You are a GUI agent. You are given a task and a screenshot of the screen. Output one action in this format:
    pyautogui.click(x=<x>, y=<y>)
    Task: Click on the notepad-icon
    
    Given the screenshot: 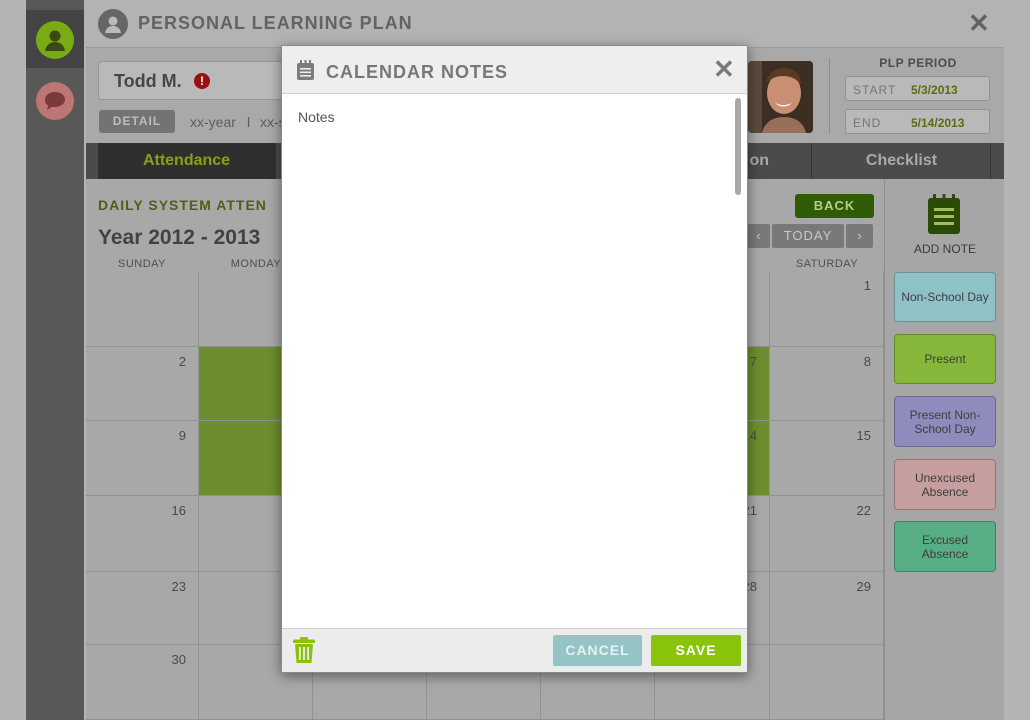 What is the action you would take?
    pyautogui.click(x=944, y=214)
    